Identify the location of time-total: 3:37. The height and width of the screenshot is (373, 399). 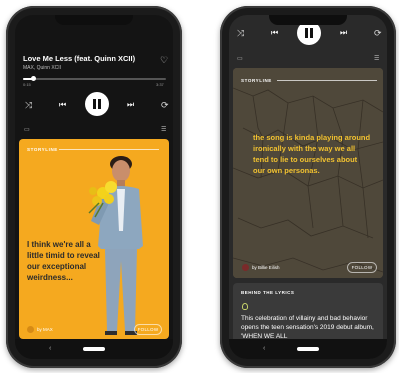
(160, 84).